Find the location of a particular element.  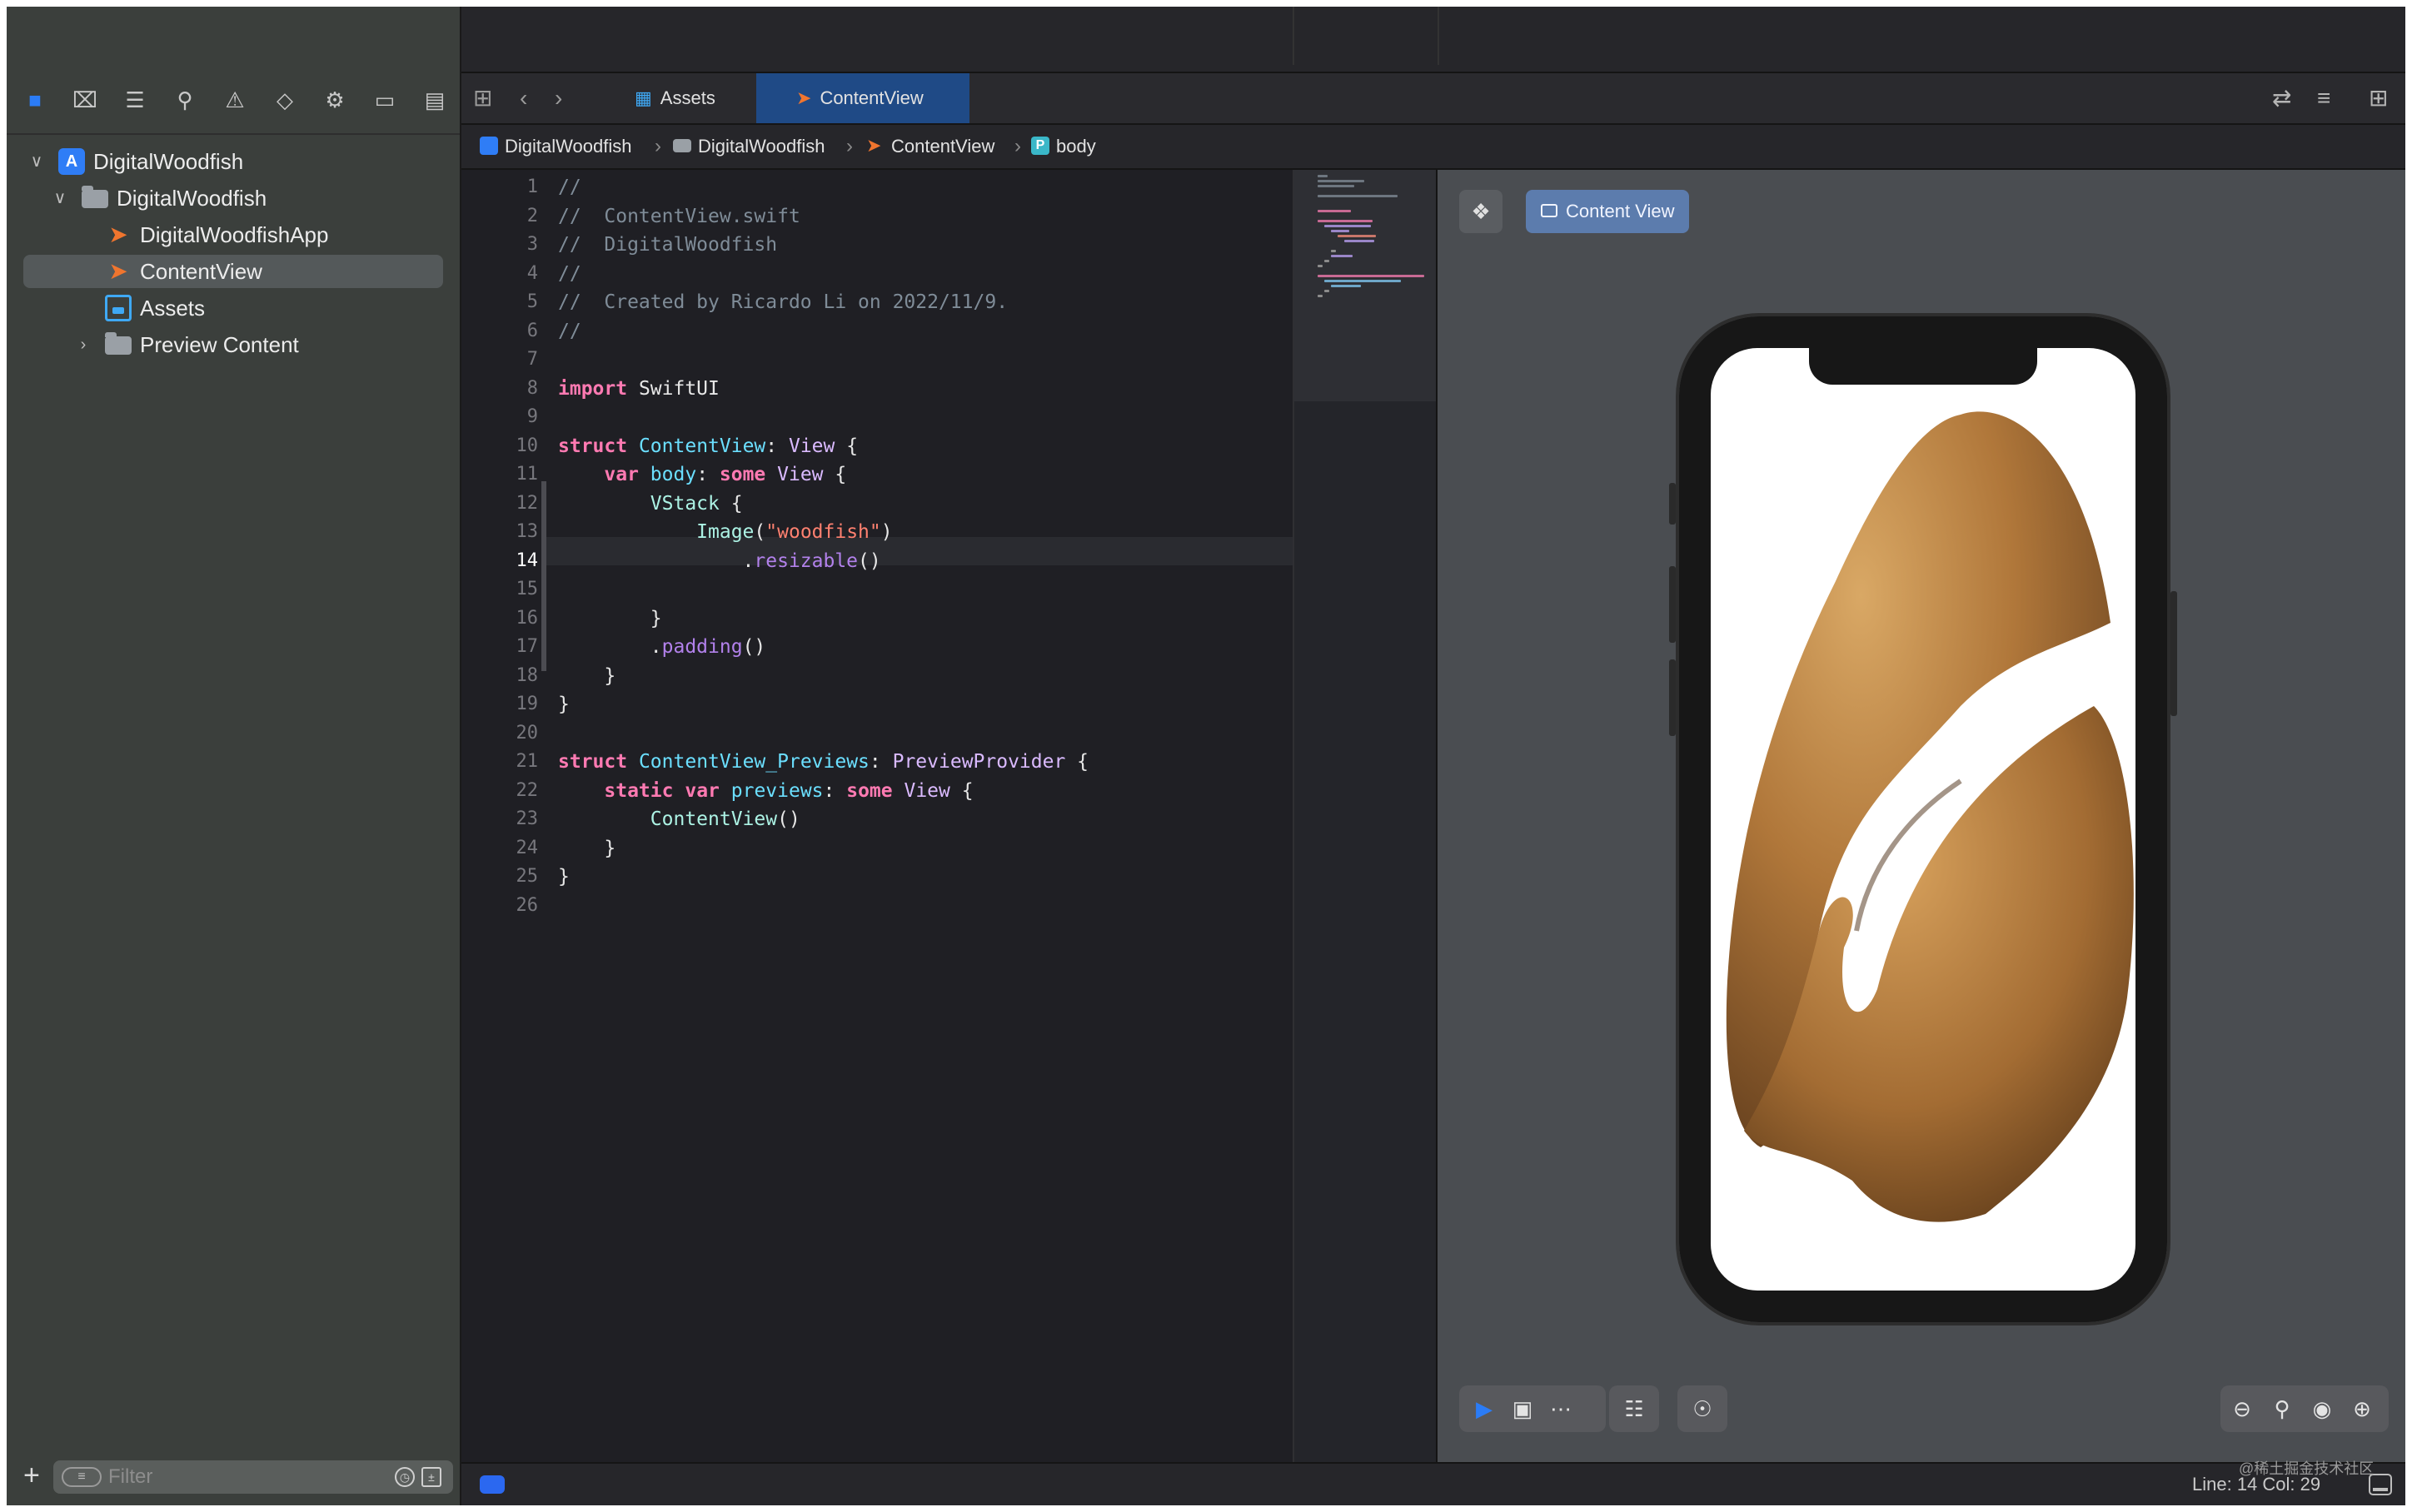

pin-icon: ❖ is located at coordinates (1481, 212).